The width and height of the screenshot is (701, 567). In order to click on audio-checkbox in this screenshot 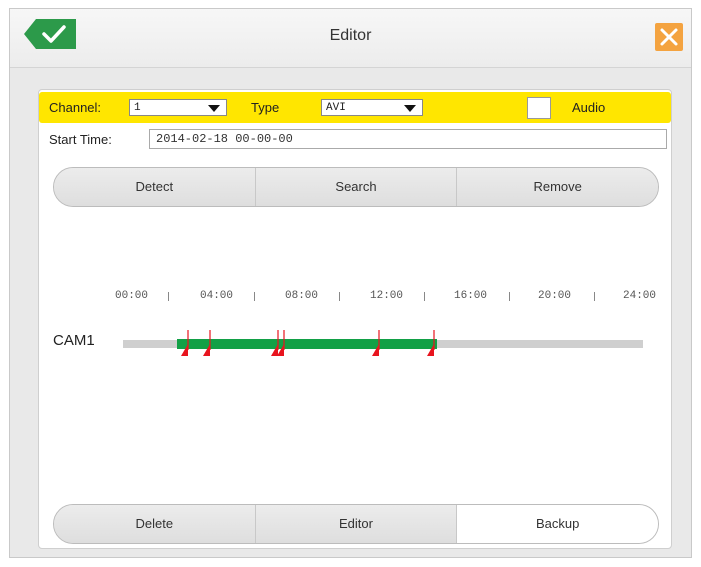, I will do `click(539, 108)`.